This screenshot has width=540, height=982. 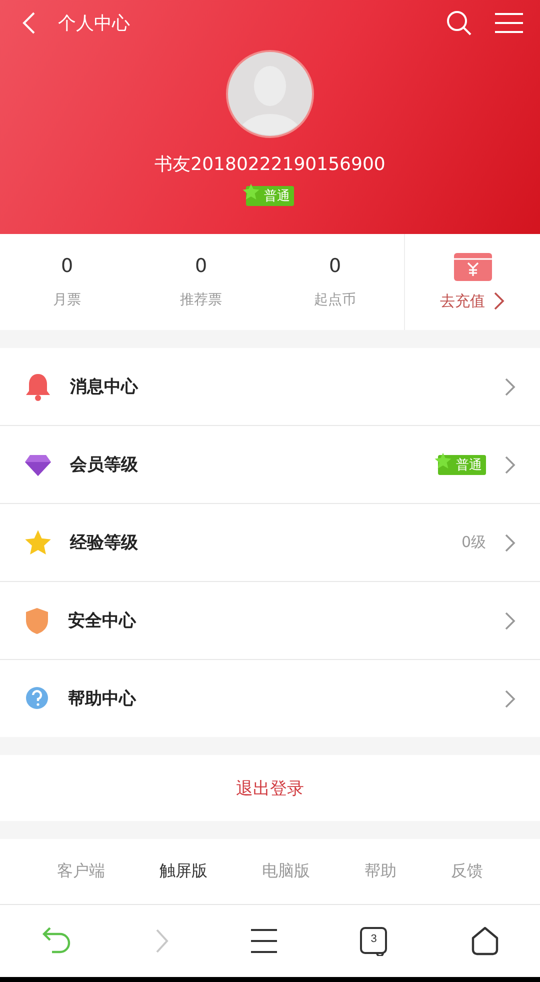 I want to click on gem-icon, so click(x=38, y=464).